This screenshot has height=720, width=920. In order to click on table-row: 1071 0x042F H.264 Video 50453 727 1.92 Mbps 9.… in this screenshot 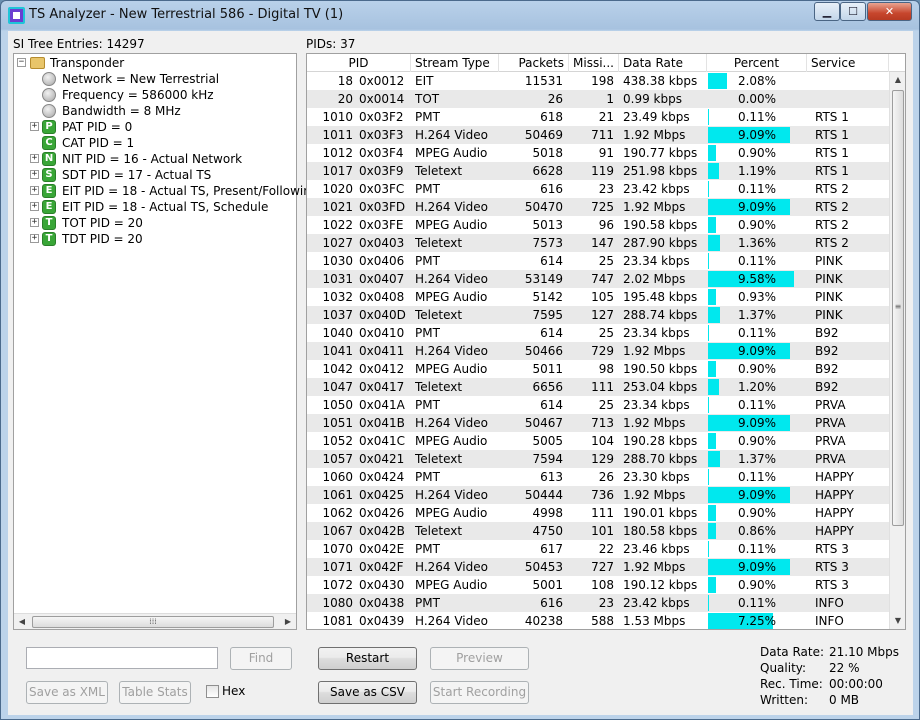, I will do `click(598, 567)`.